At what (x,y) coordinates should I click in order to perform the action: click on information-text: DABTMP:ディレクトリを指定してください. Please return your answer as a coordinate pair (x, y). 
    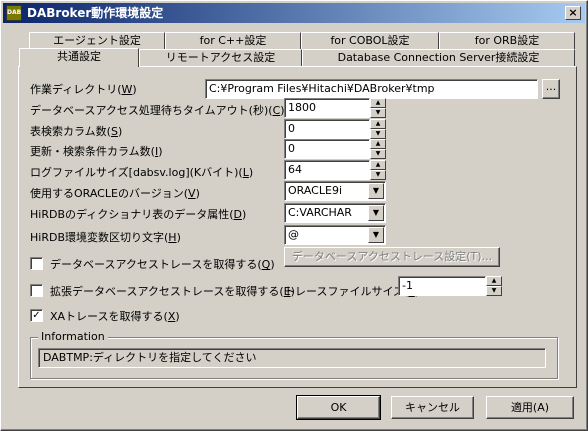
    Looking at the image, I should click on (292, 358).